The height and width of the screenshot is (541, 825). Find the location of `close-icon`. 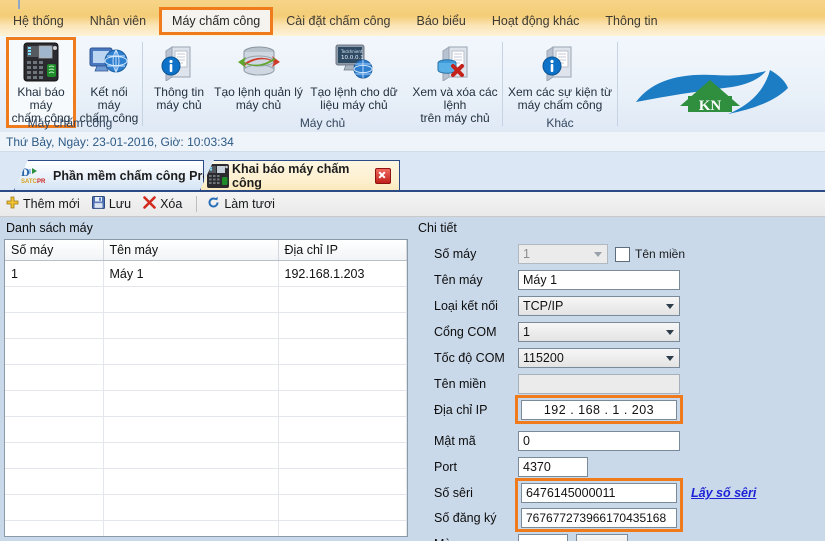

close-icon is located at coordinates (383, 175).